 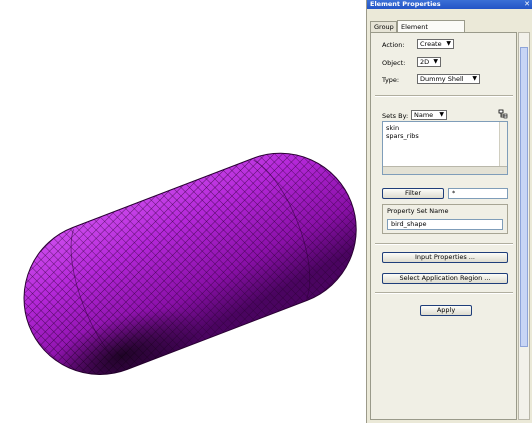 What do you see at coordinates (503, 114) in the screenshot?
I see `tree-select-icon` at bounding box center [503, 114].